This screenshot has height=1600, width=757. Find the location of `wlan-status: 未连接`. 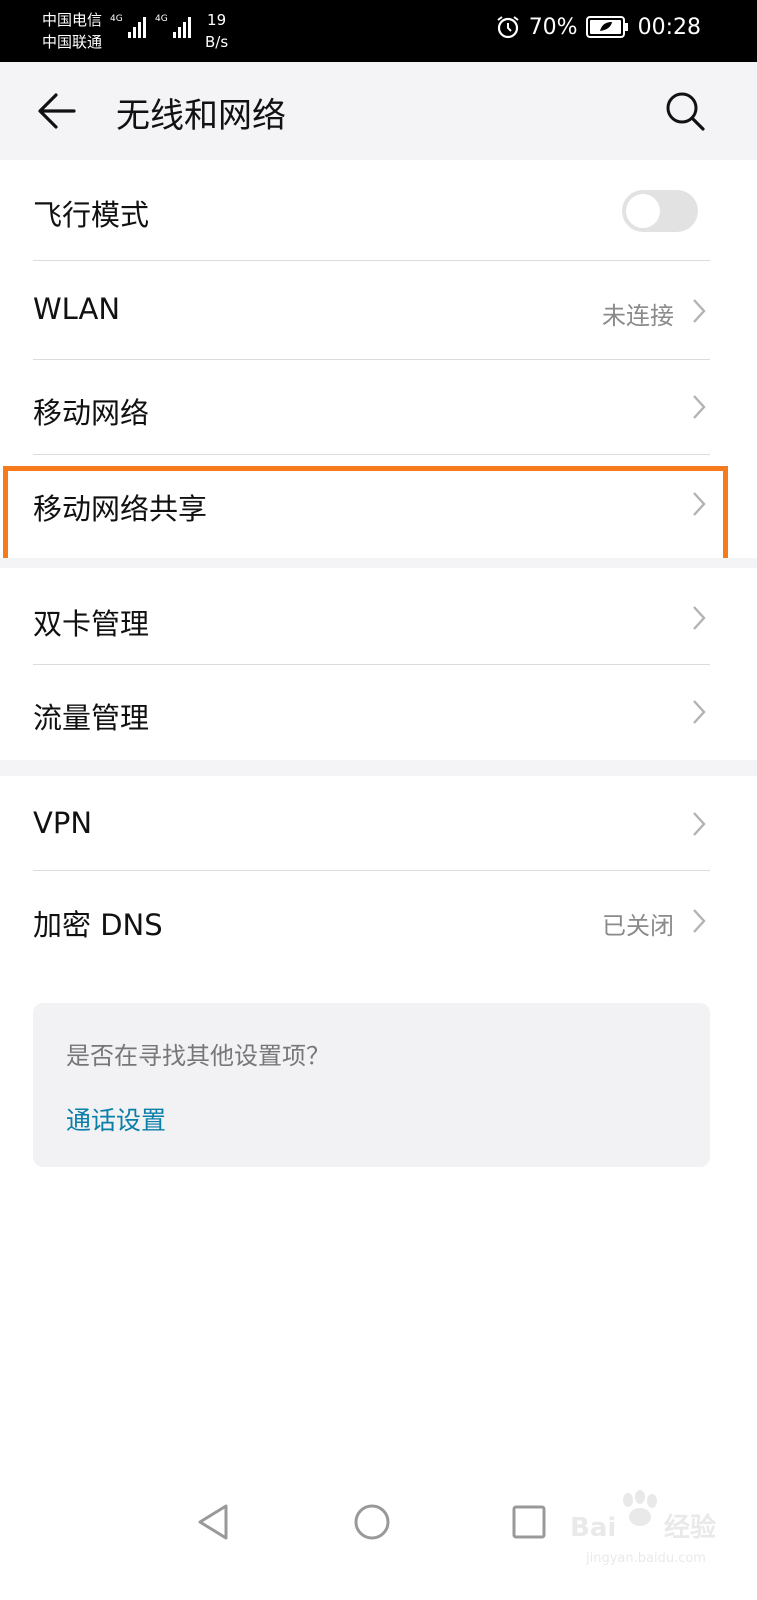

wlan-status: 未连接 is located at coordinates (638, 316).